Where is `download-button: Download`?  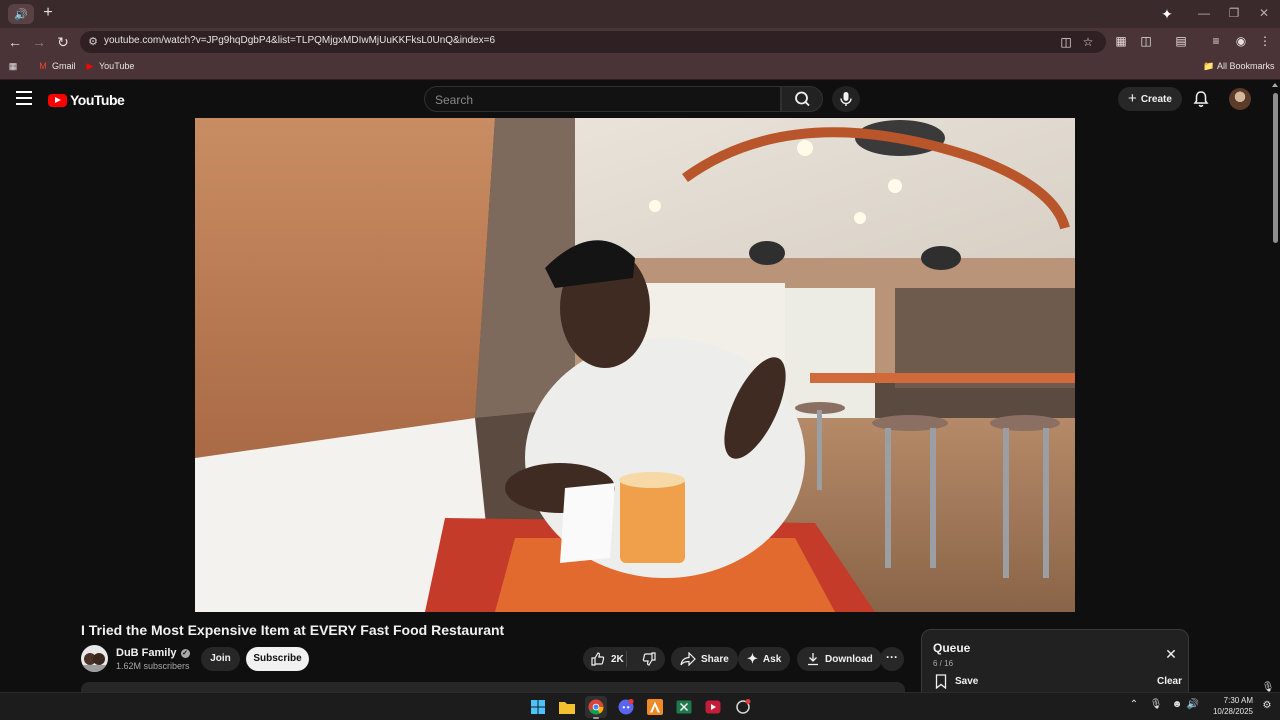 download-button: Download is located at coordinates (839, 659).